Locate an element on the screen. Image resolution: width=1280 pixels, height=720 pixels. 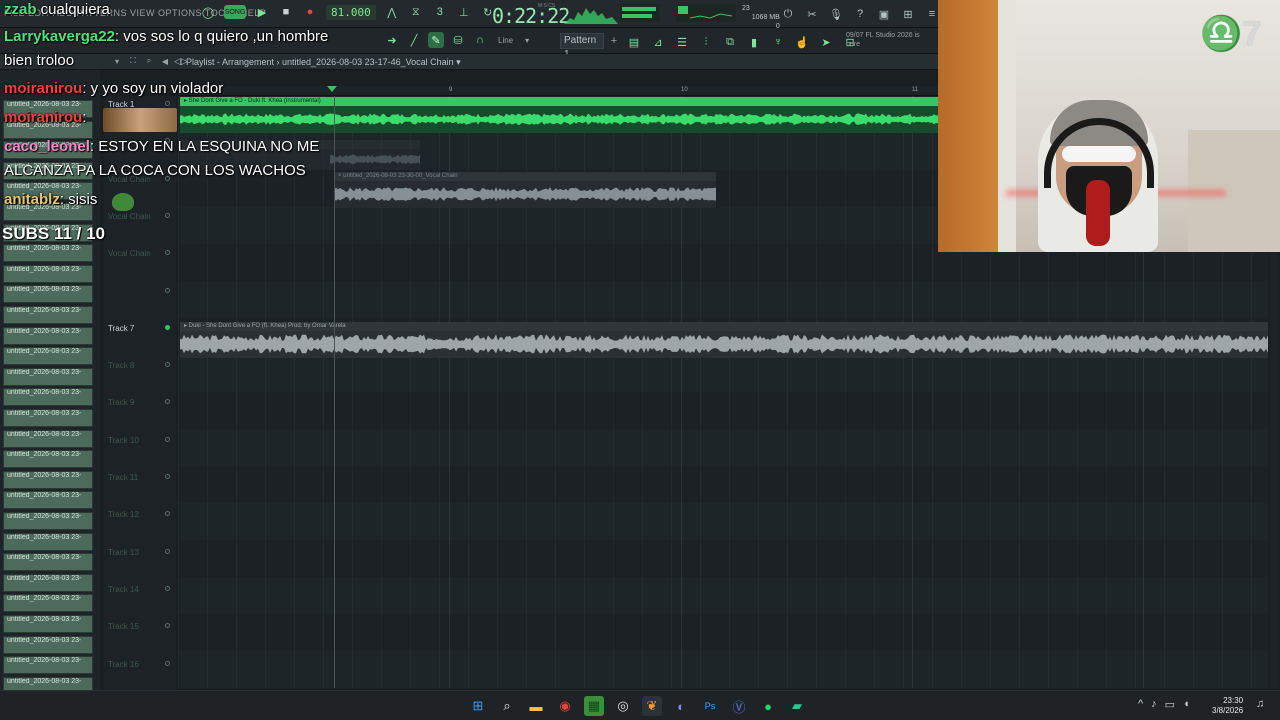
v-icon: Ⓥ is located at coordinates (739, 706).